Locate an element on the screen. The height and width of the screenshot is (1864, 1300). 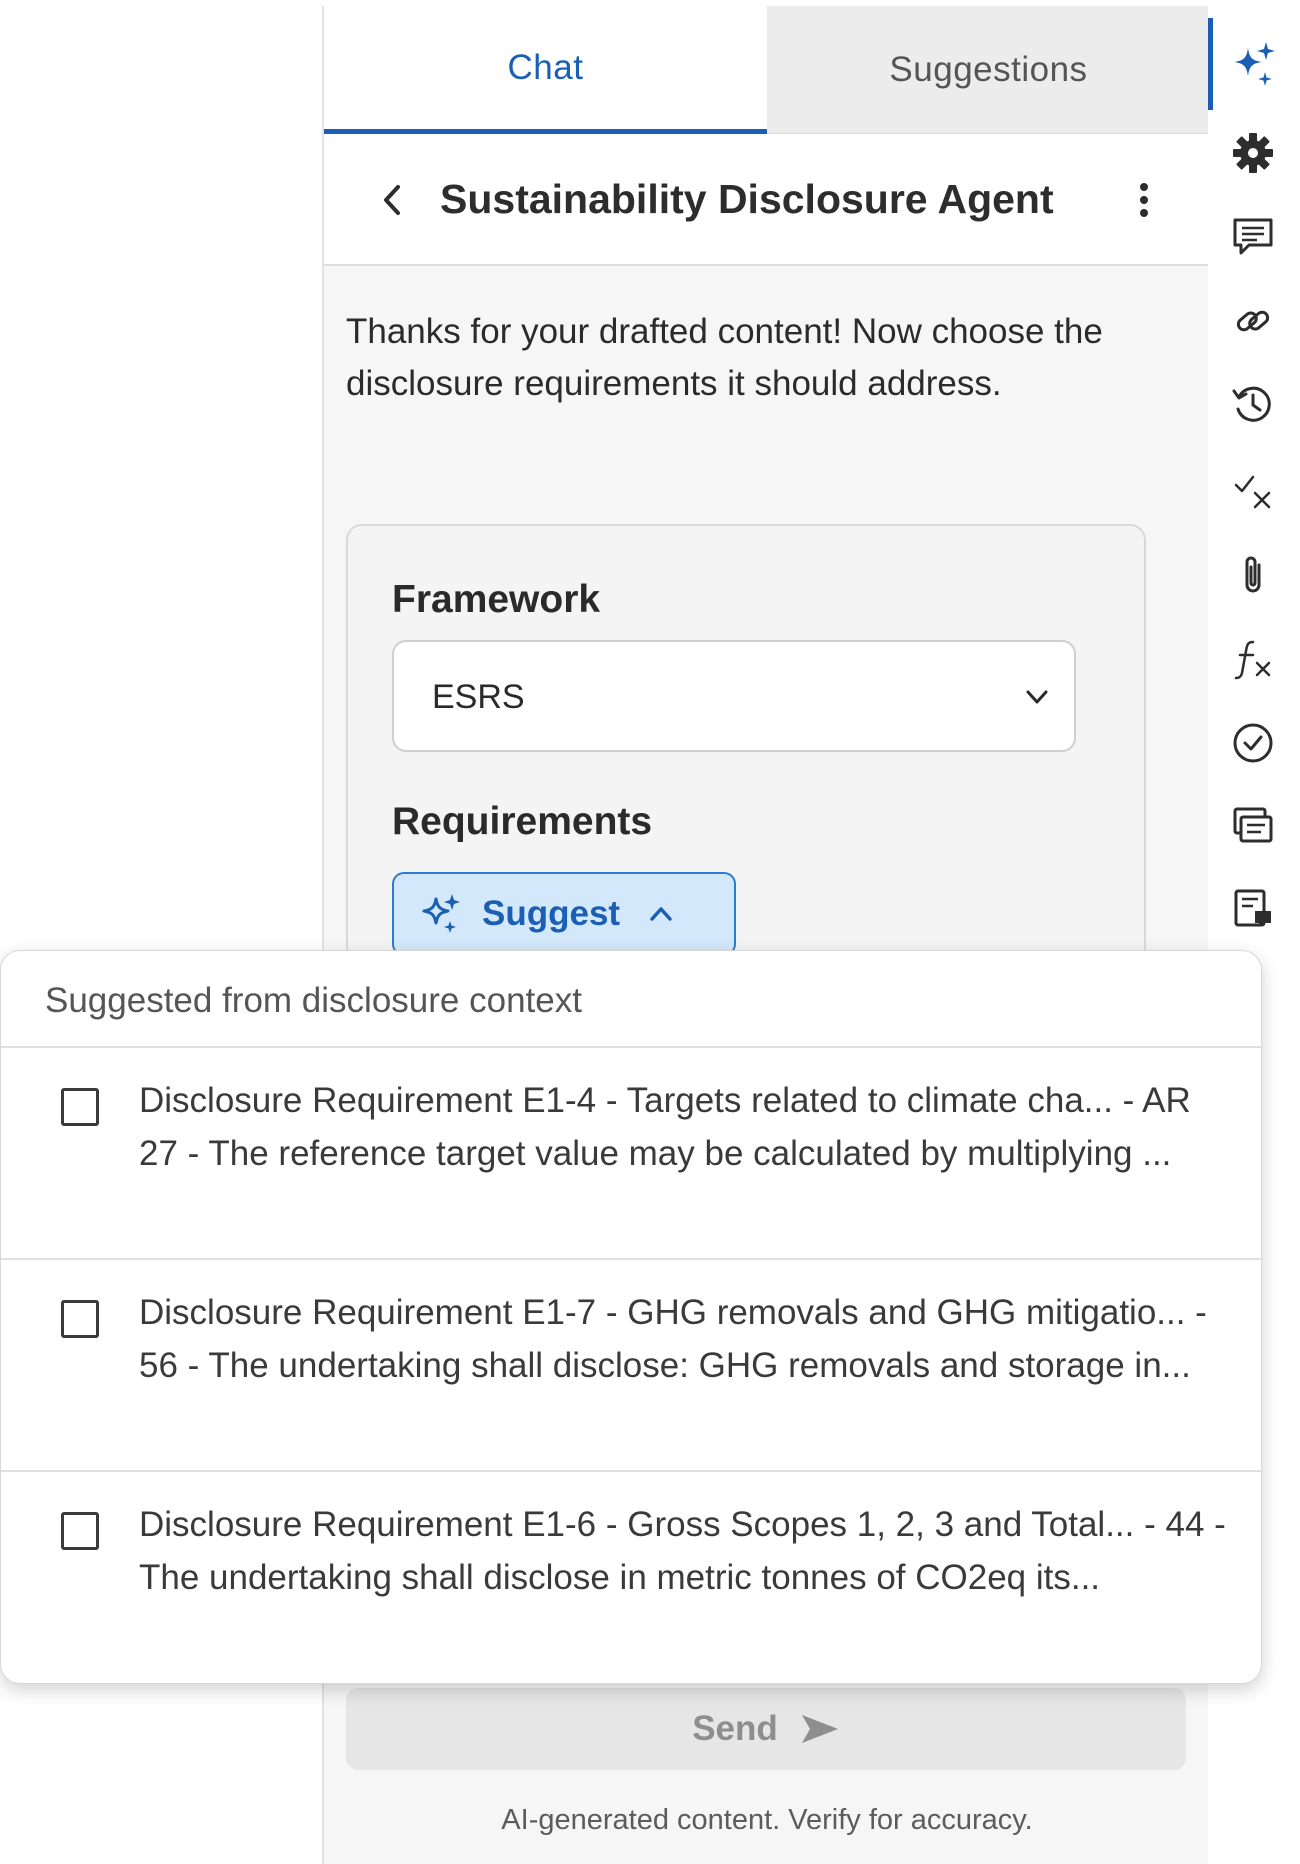
requirements-label: Requirements is located at coordinates (522, 821).